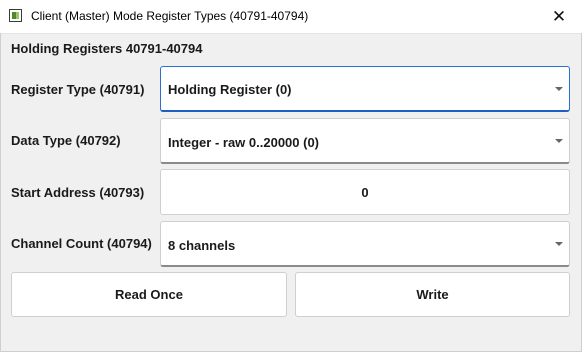 The height and width of the screenshot is (352, 582). What do you see at coordinates (365, 244) in the screenshot?
I see `channel-count-combobox: 8 channels` at bounding box center [365, 244].